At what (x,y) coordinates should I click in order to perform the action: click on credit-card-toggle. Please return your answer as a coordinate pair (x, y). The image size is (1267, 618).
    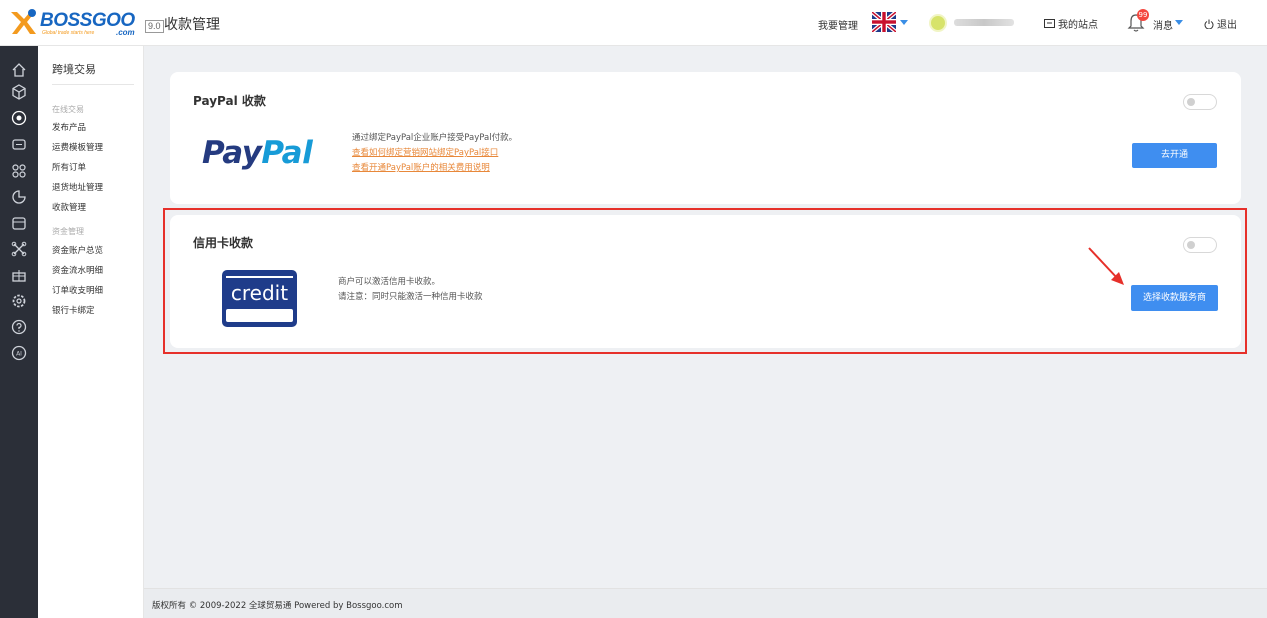
    Looking at the image, I should click on (1200, 245).